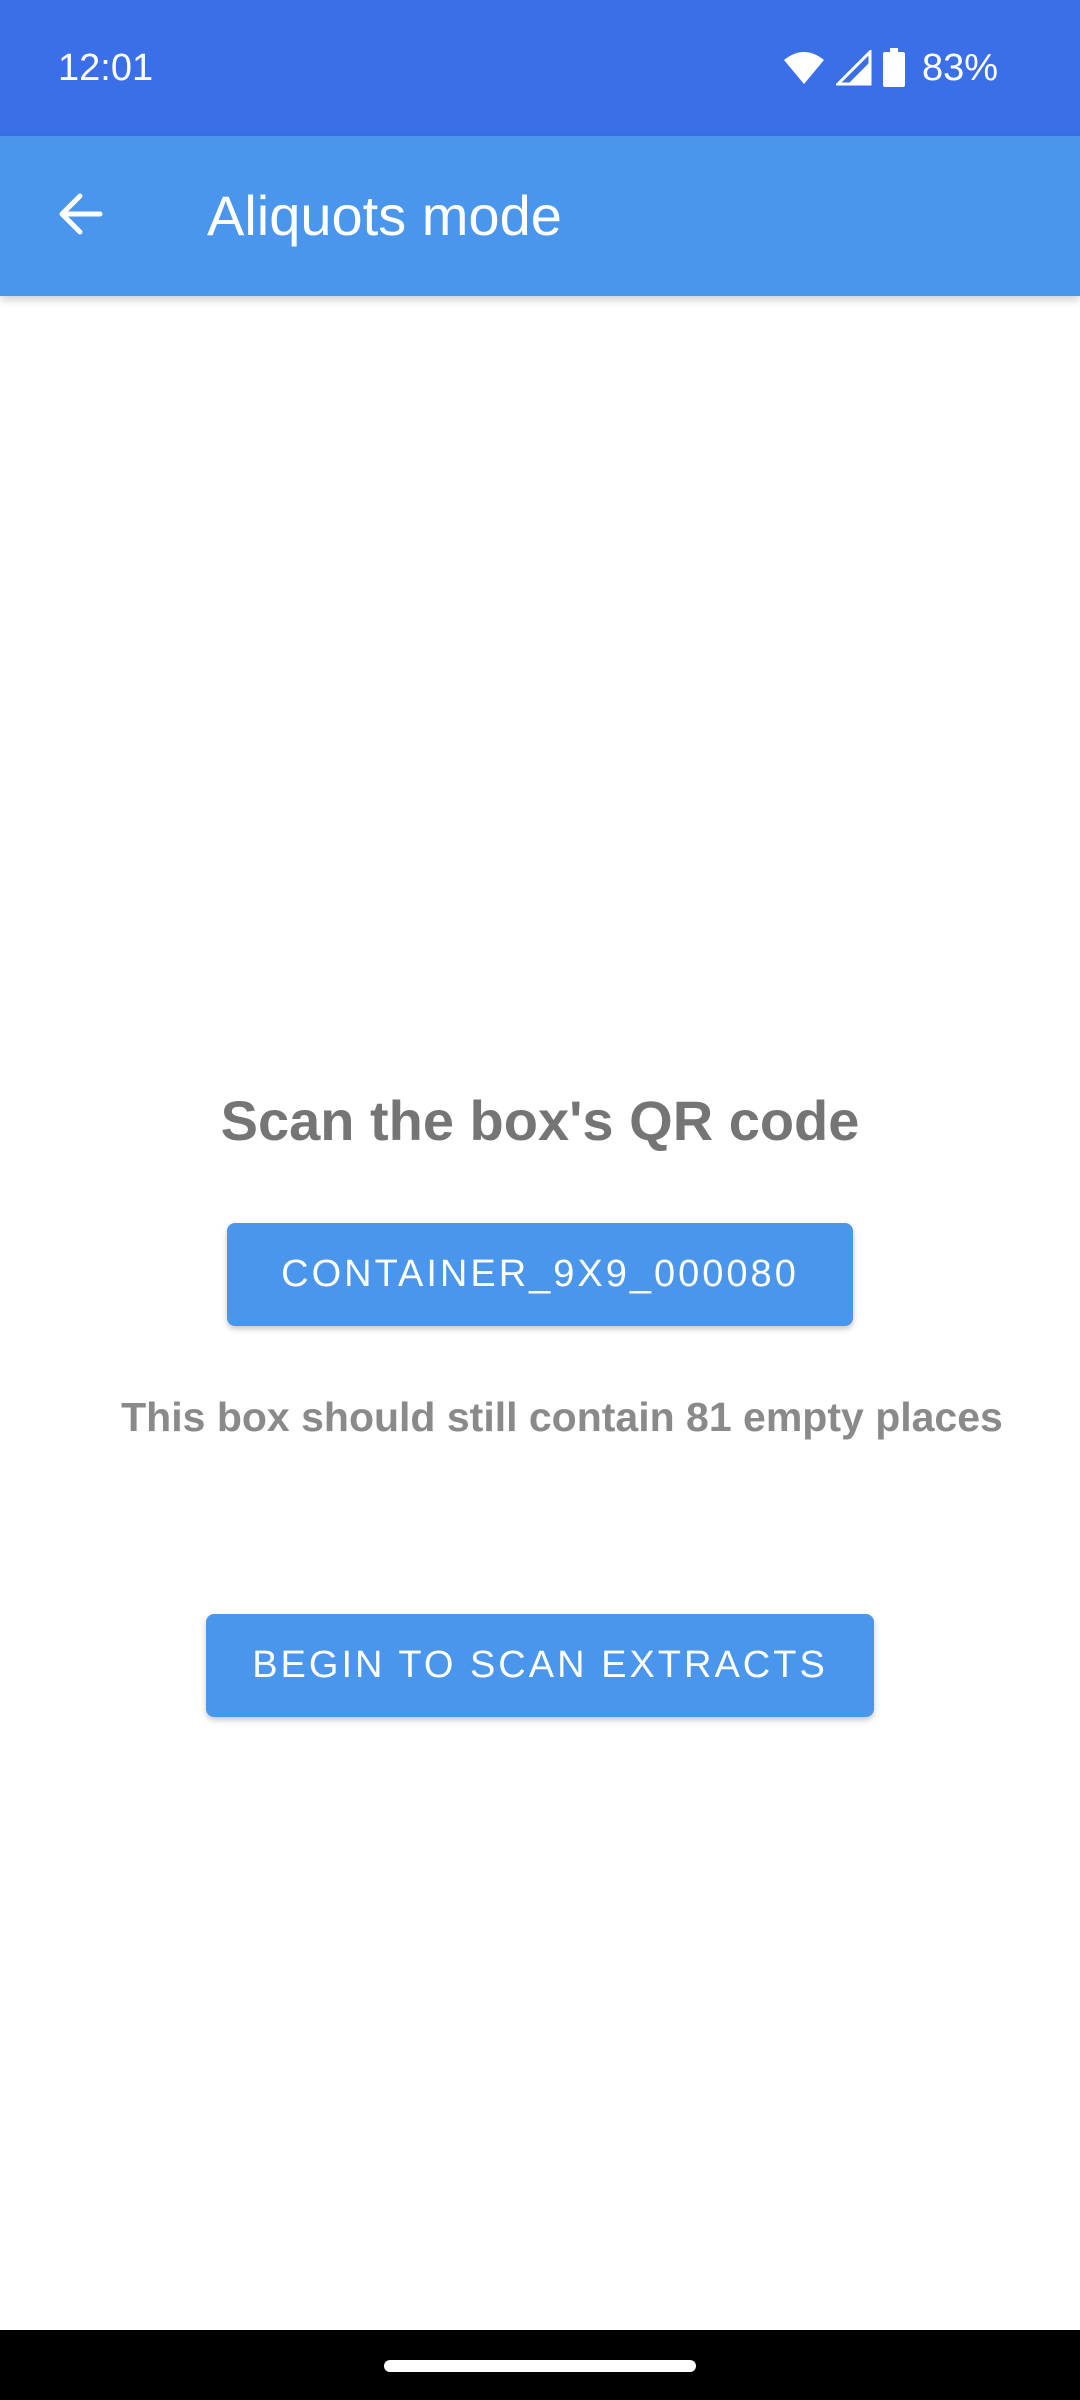 The image size is (1080, 2400). I want to click on navigation-bar, so click(540, 2365).